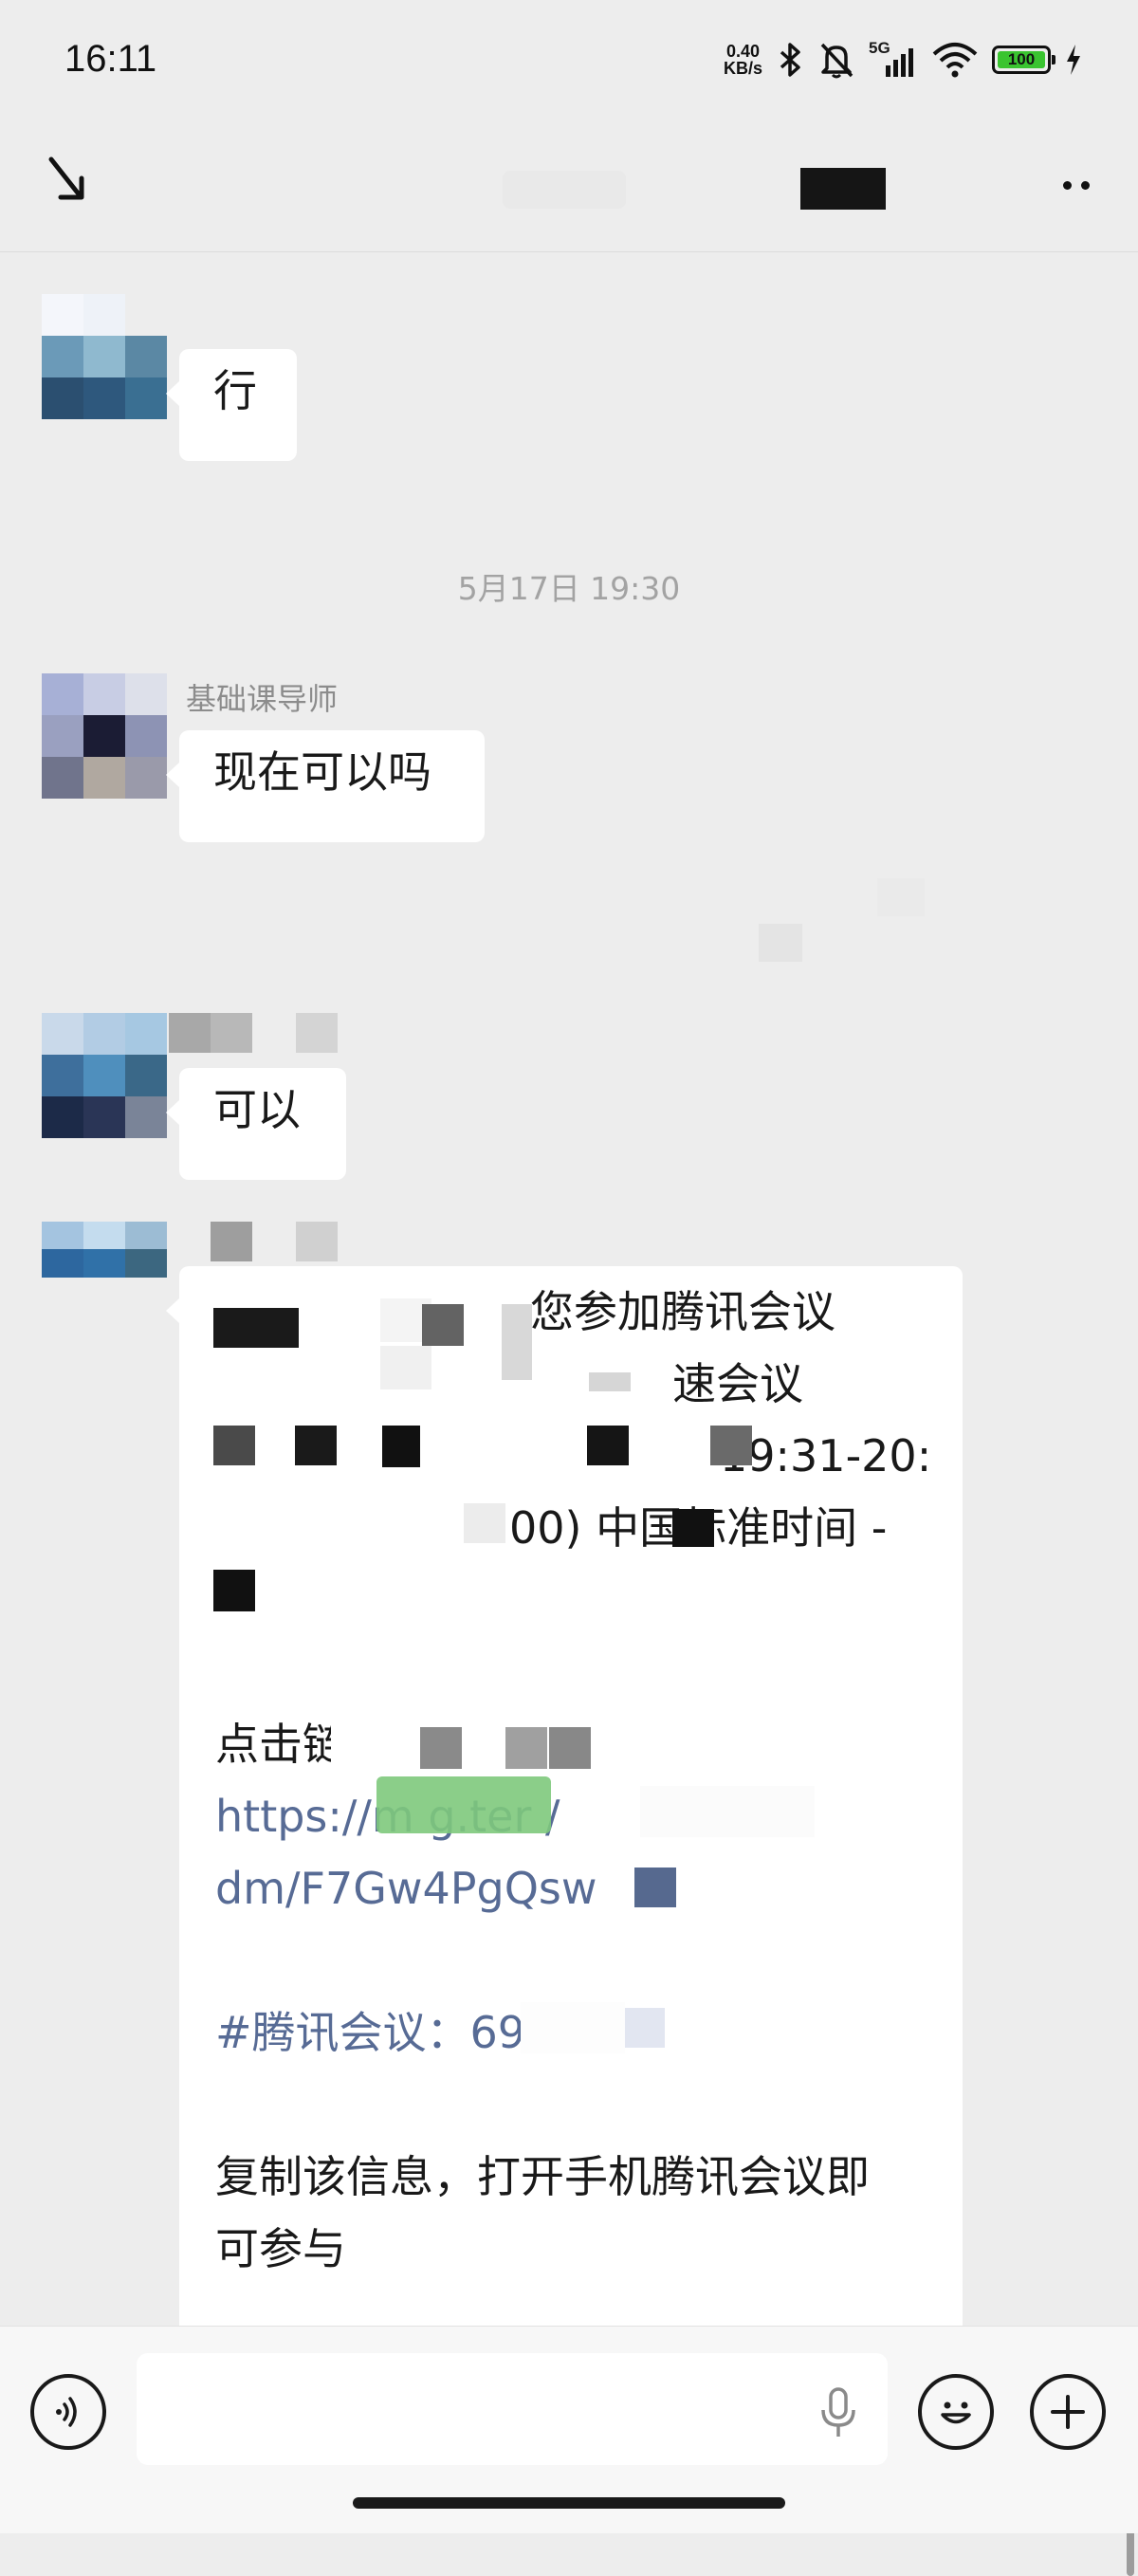 This screenshot has width=1138, height=2576. What do you see at coordinates (682, 1311) in the screenshot?
I see `invite-line: 您参加腾讯会议` at bounding box center [682, 1311].